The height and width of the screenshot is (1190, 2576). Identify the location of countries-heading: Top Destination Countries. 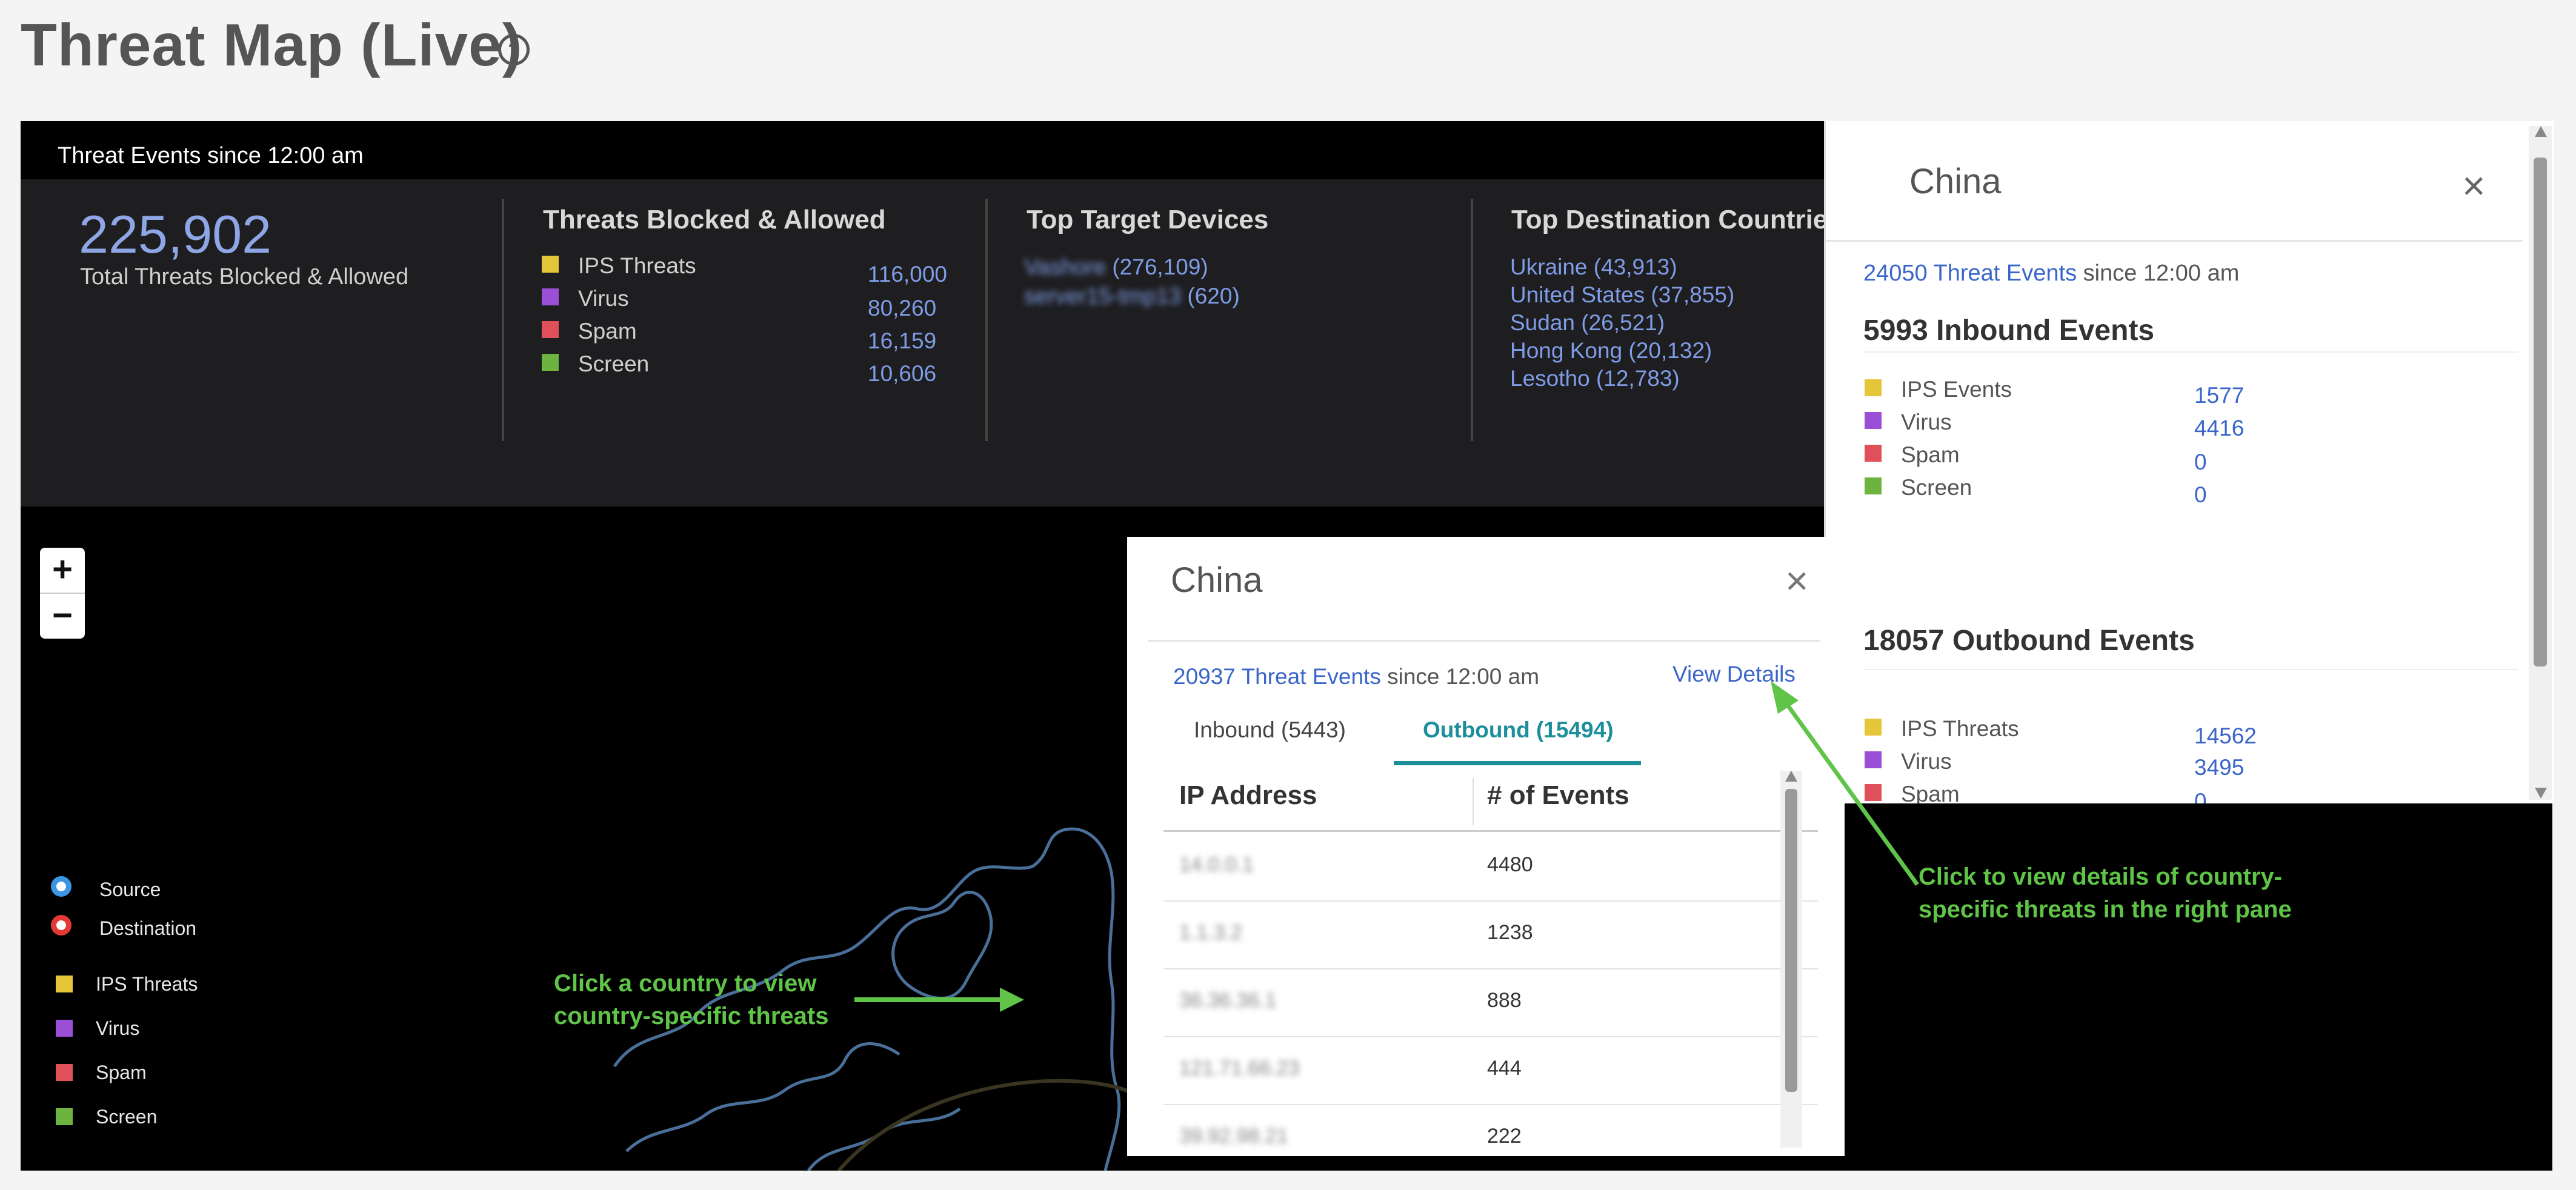
(1677, 219).